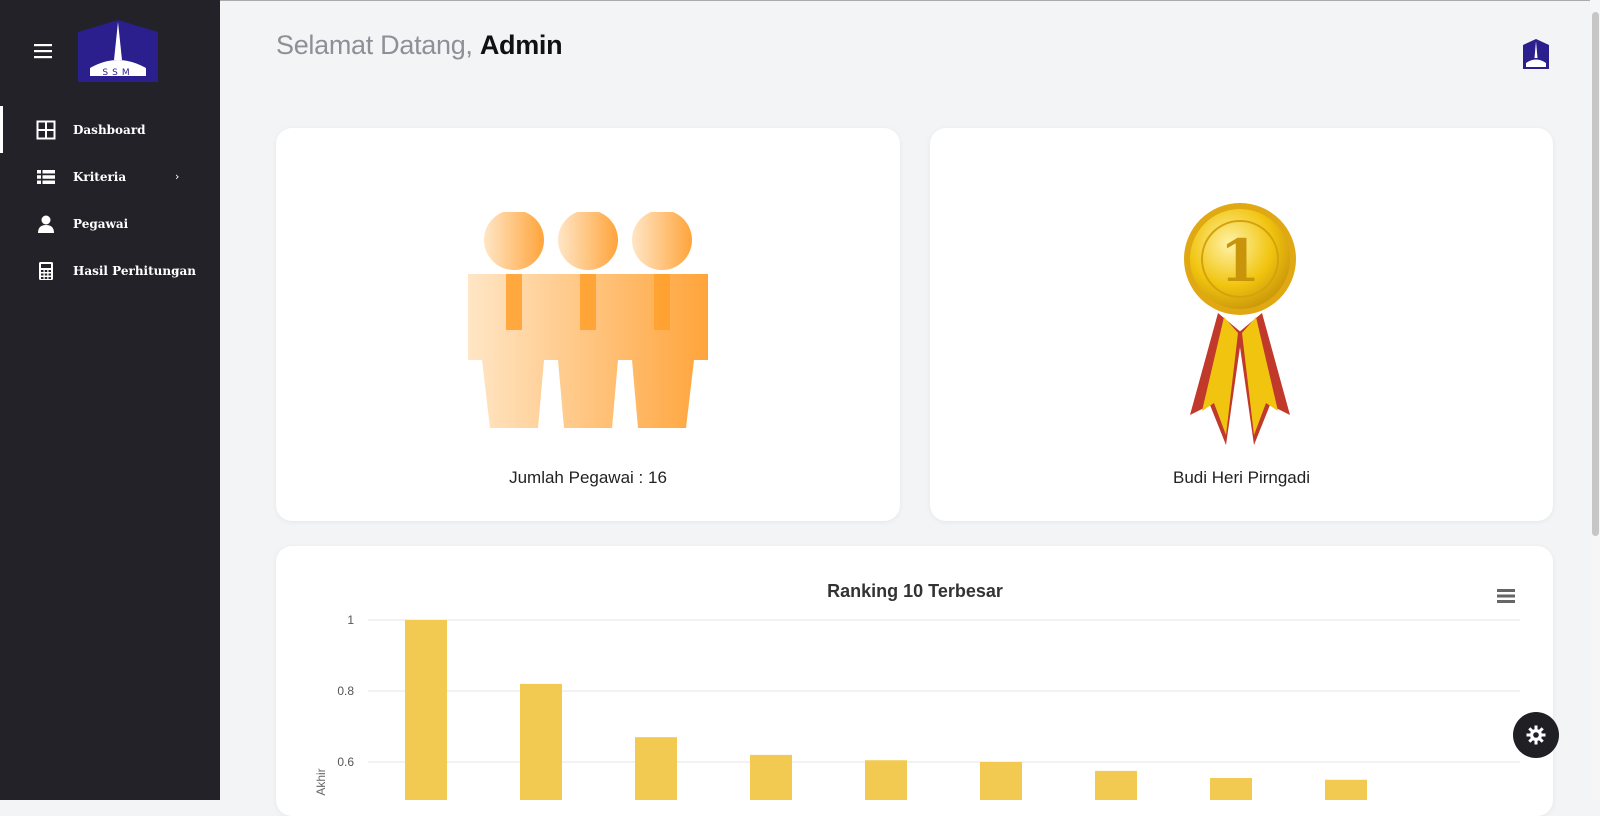 This screenshot has width=1600, height=816. I want to click on scrollbar-thumb, so click(1595, 274).